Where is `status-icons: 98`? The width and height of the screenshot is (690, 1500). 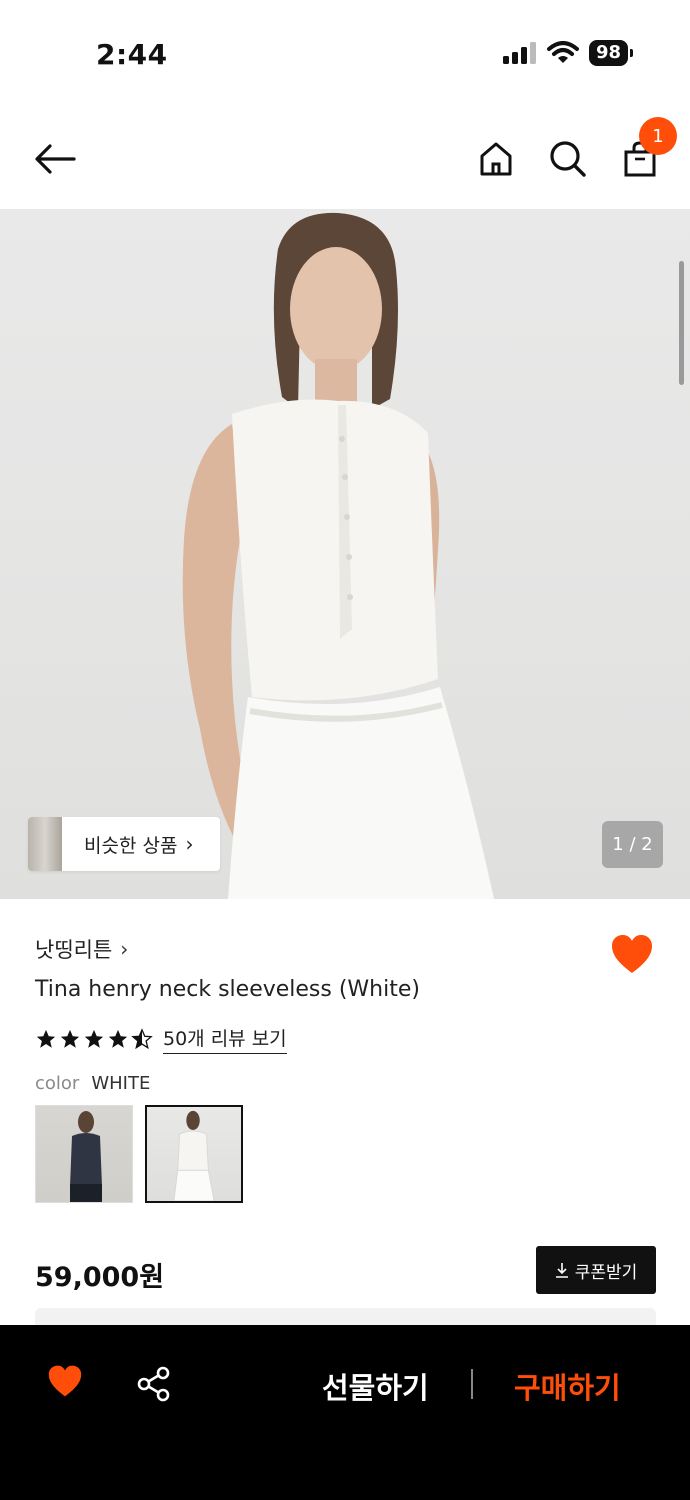
status-icons: 98 is located at coordinates (568, 53).